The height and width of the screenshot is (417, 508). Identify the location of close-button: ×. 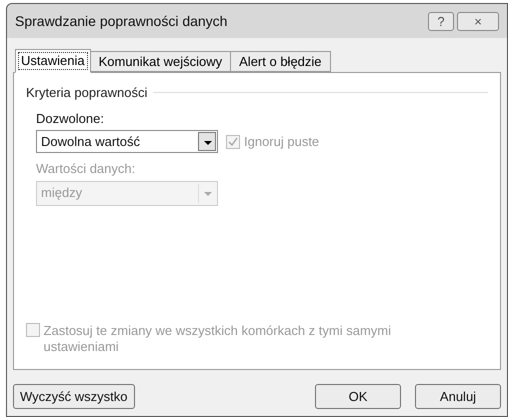
(478, 21).